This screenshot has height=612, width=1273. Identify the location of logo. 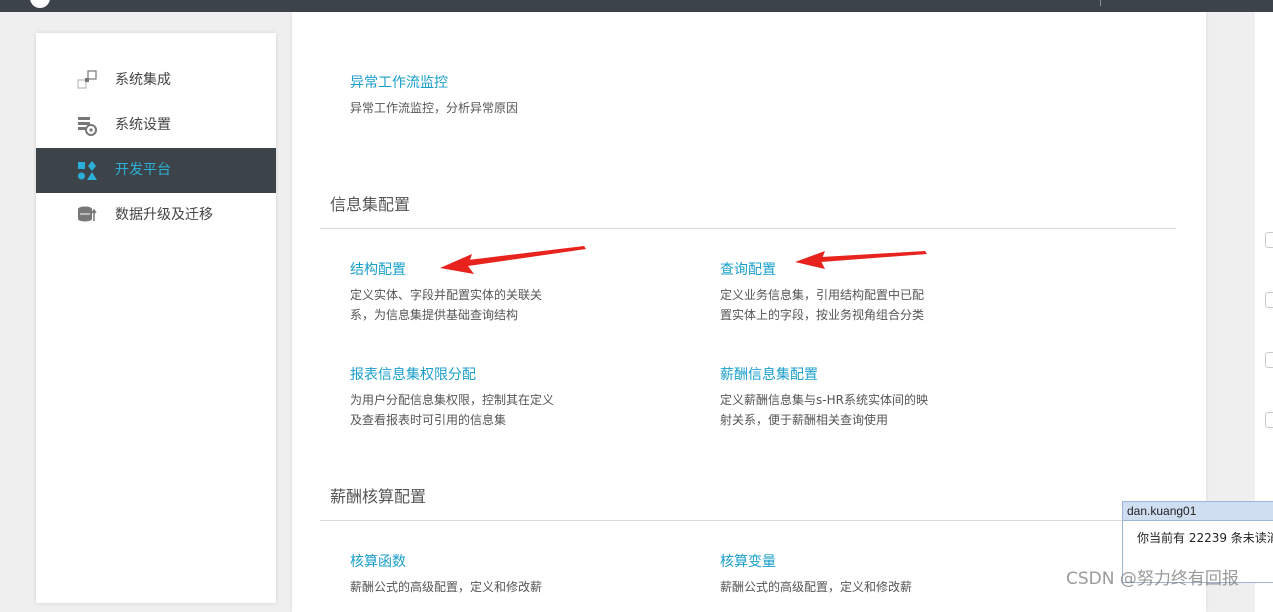
(40, 4).